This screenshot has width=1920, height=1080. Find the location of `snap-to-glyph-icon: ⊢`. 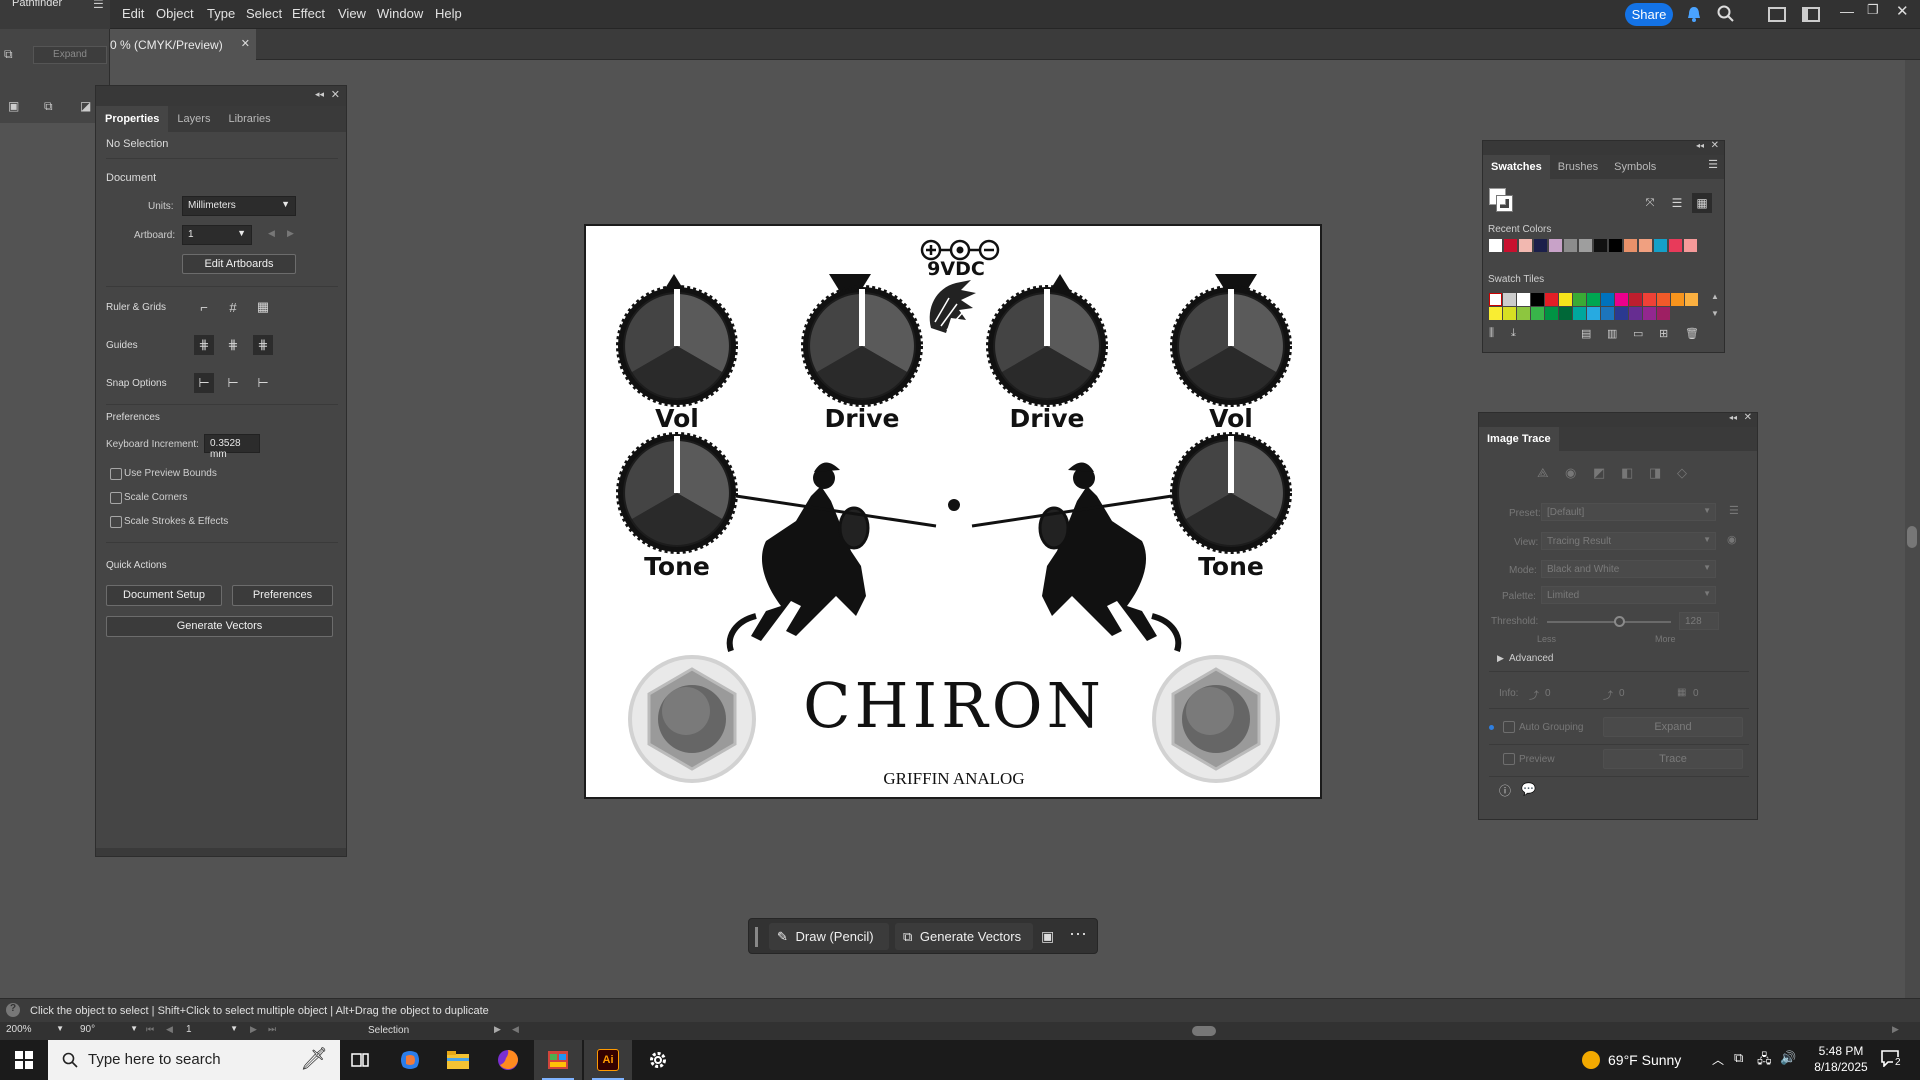

snap-to-glyph-icon: ⊢ is located at coordinates (263, 383).